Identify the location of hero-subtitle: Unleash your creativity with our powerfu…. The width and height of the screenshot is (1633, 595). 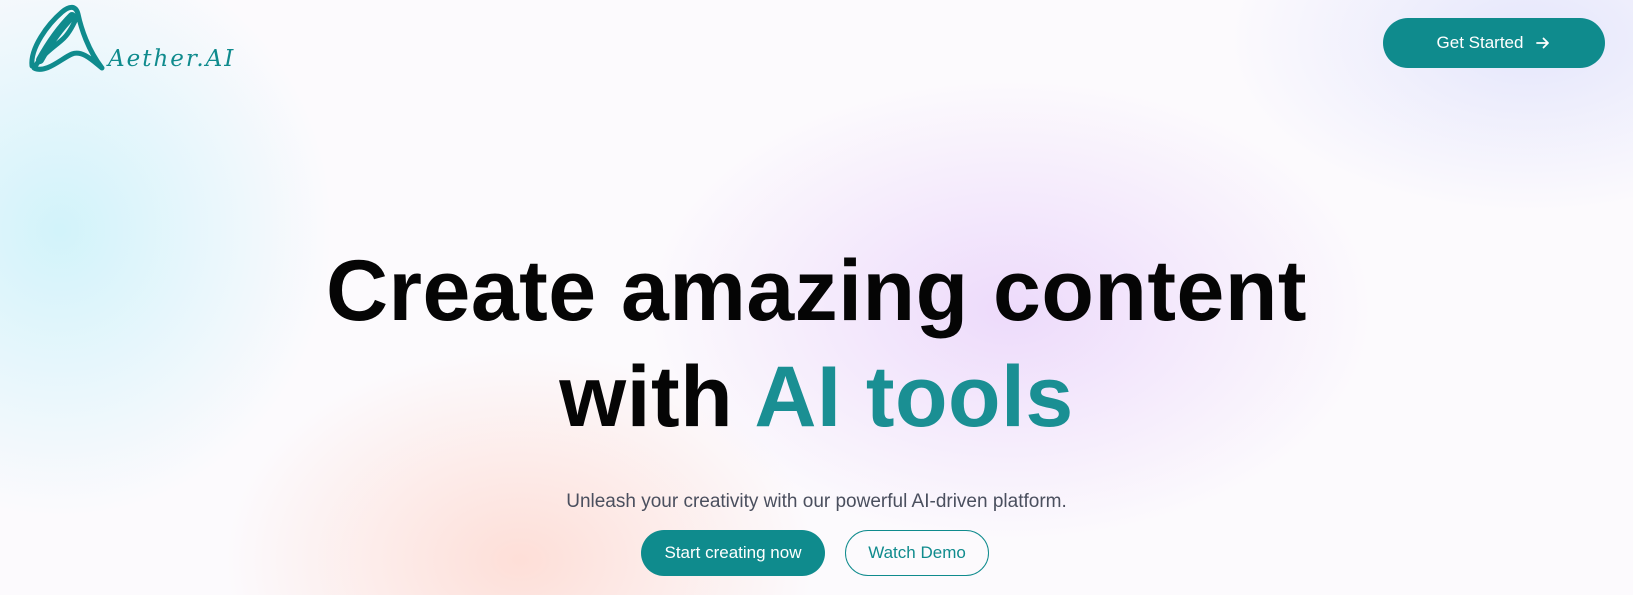
(816, 501).